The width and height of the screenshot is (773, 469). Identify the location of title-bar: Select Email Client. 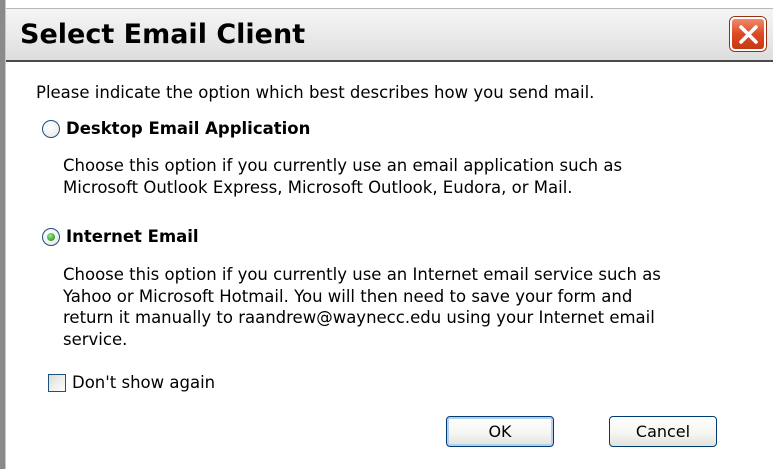
(389, 35).